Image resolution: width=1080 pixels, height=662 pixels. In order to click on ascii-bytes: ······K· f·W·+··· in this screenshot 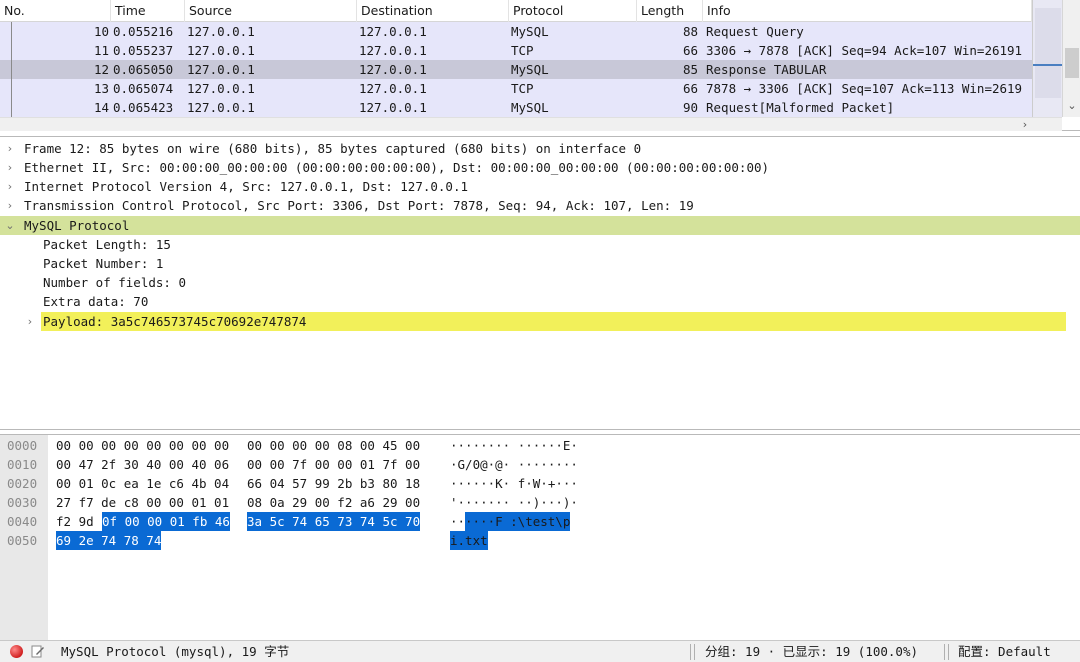, I will do `click(514, 483)`.